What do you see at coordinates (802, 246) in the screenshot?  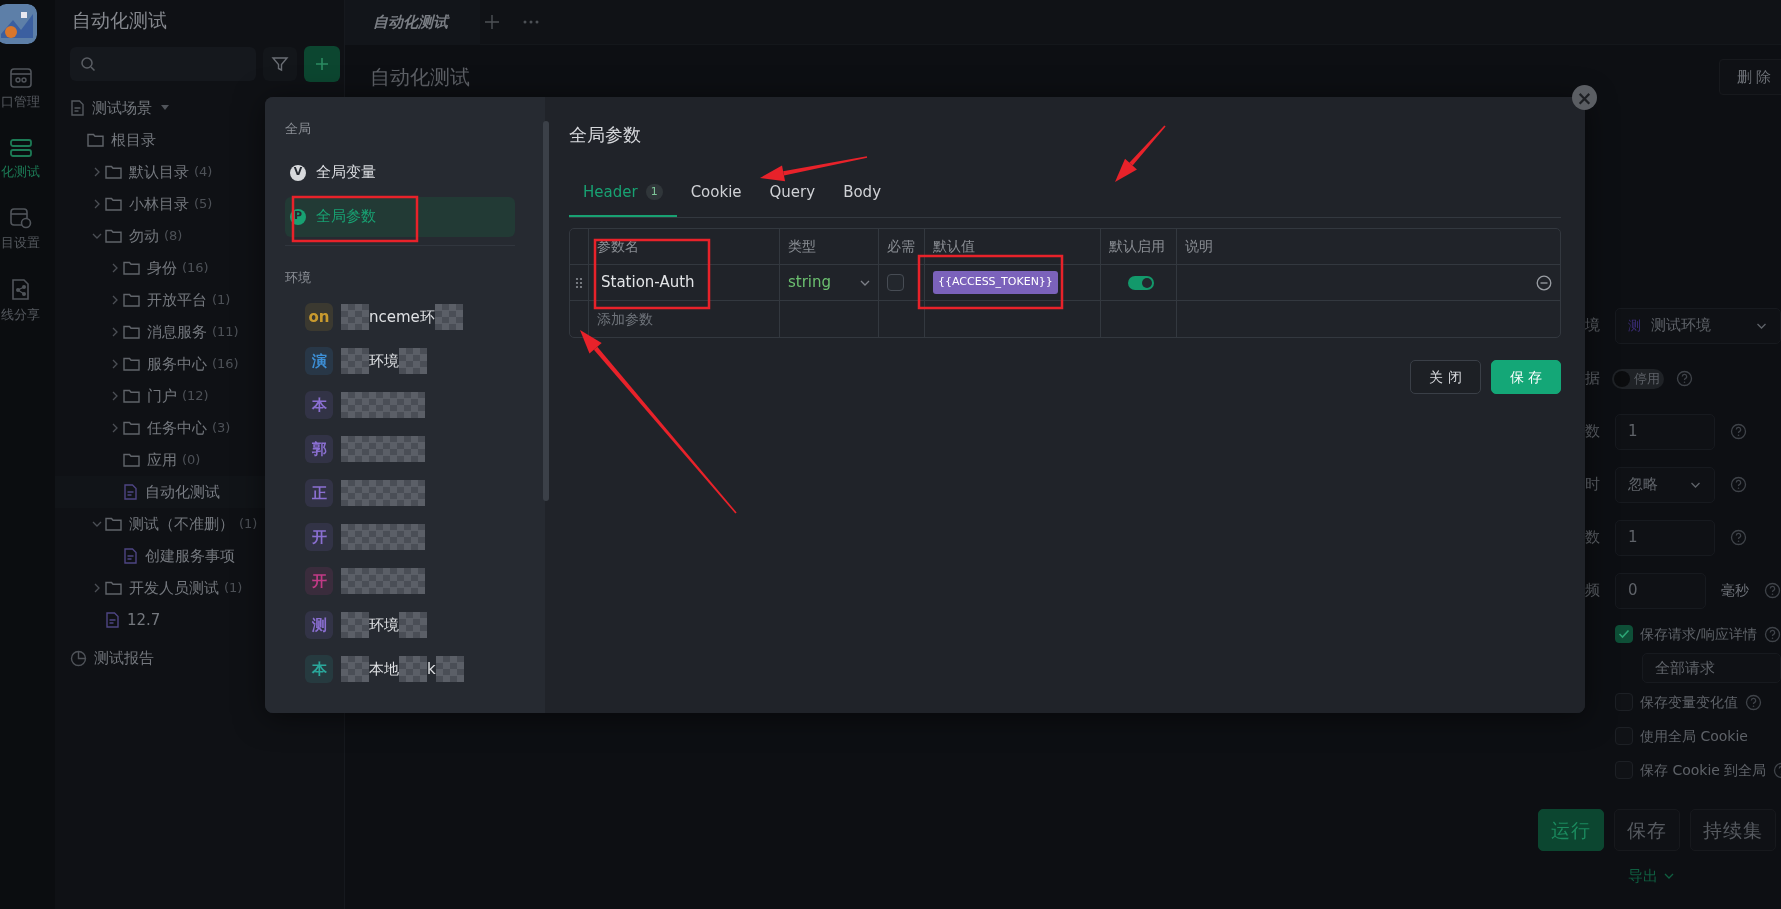 I see `column-header: 类型` at bounding box center [802, 246].